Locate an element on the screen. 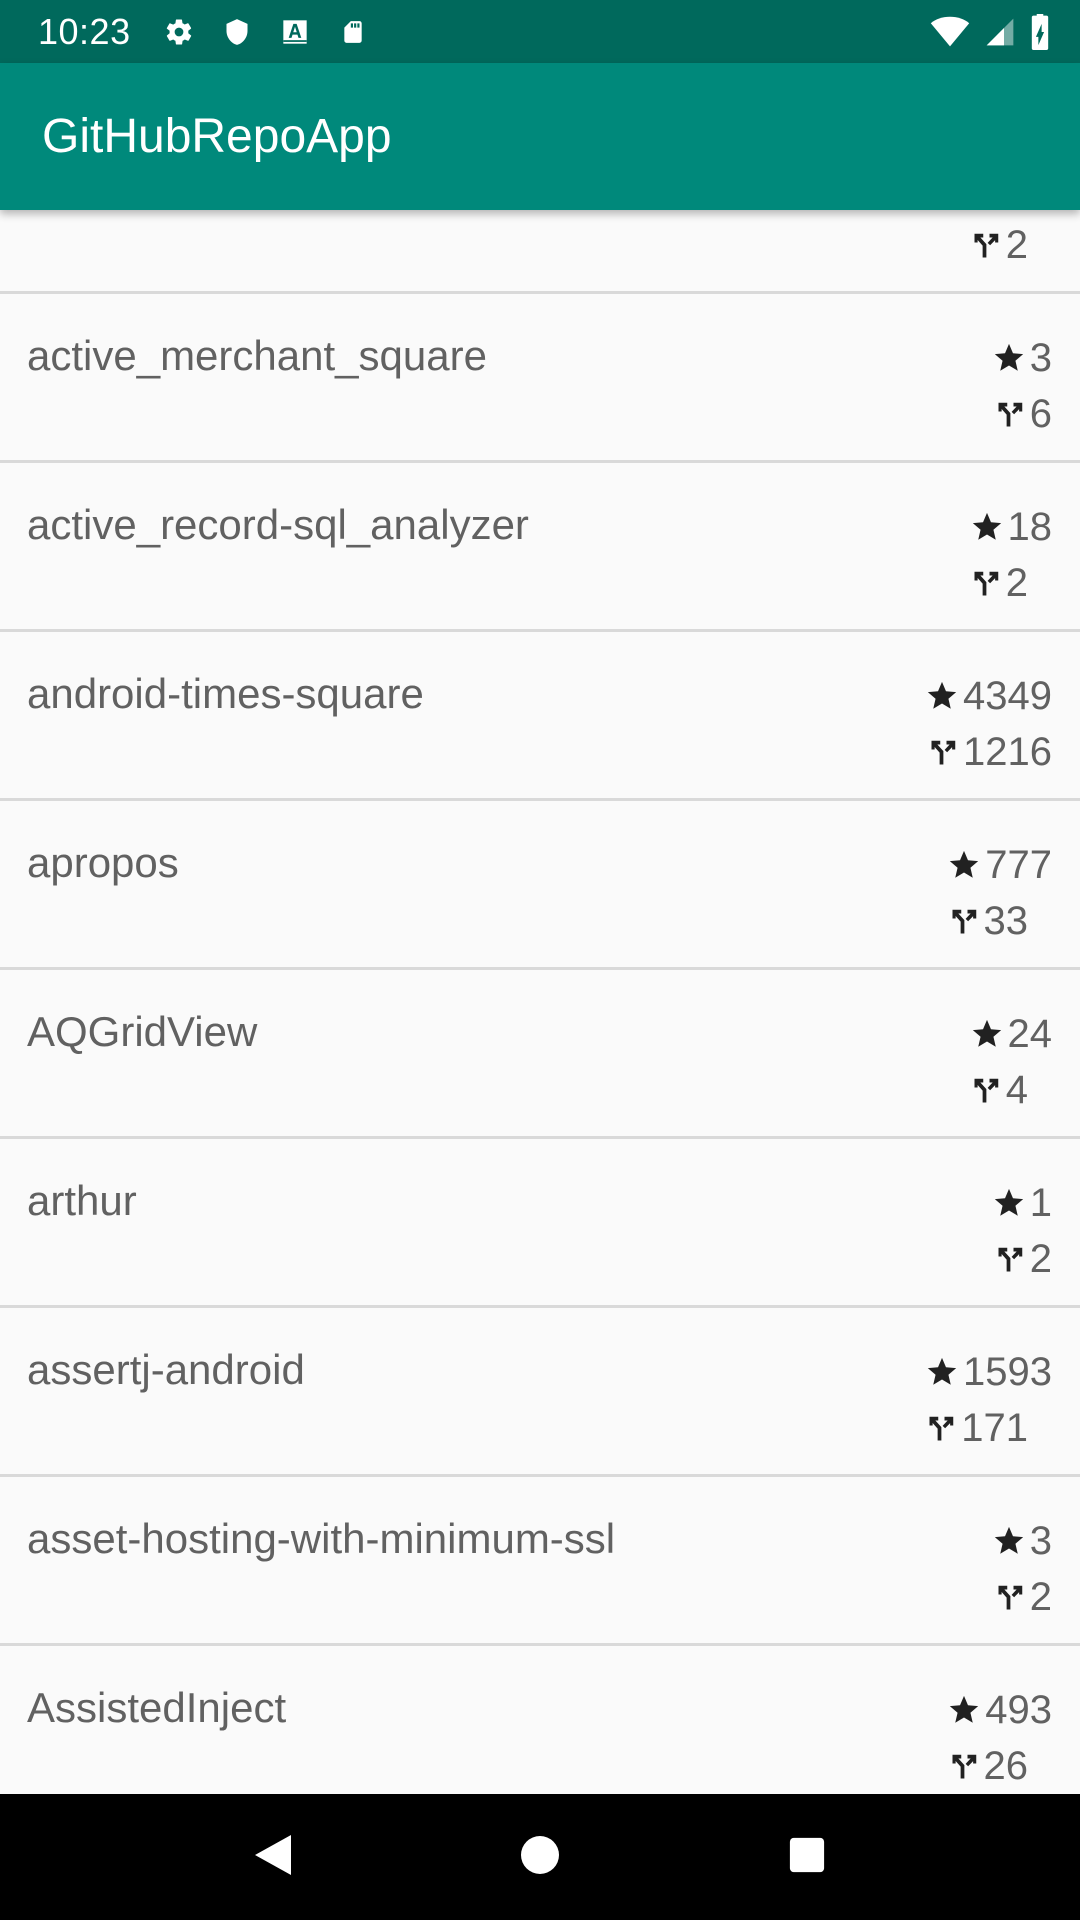  repo-stats: 4349 1216 is located at coordinates (988, 724).